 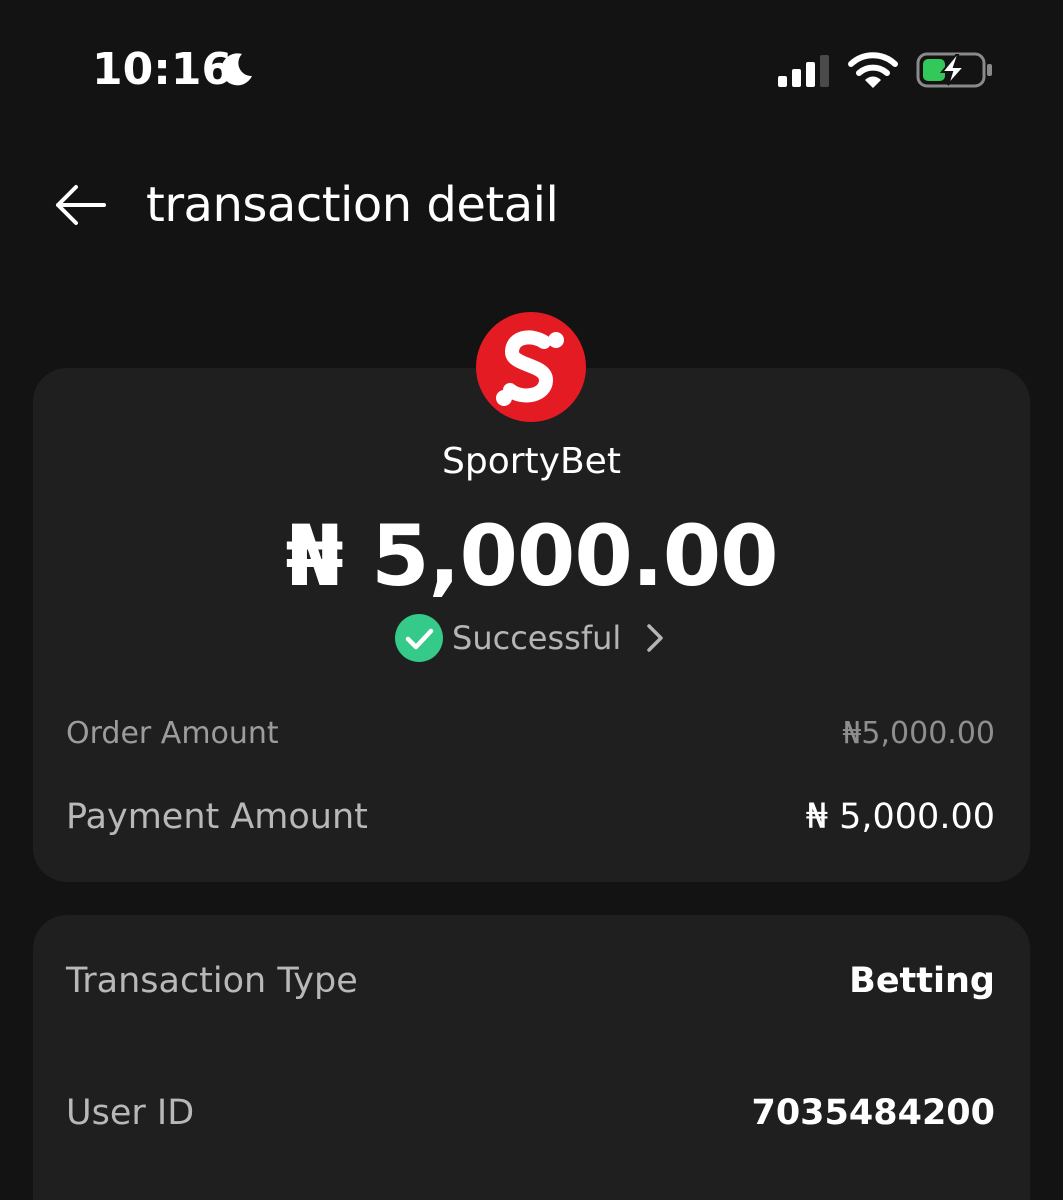 What do you see at coordinates (531, 367) in the screenshot?
I see `sportybet-logo` at bounding box center [531, 367].